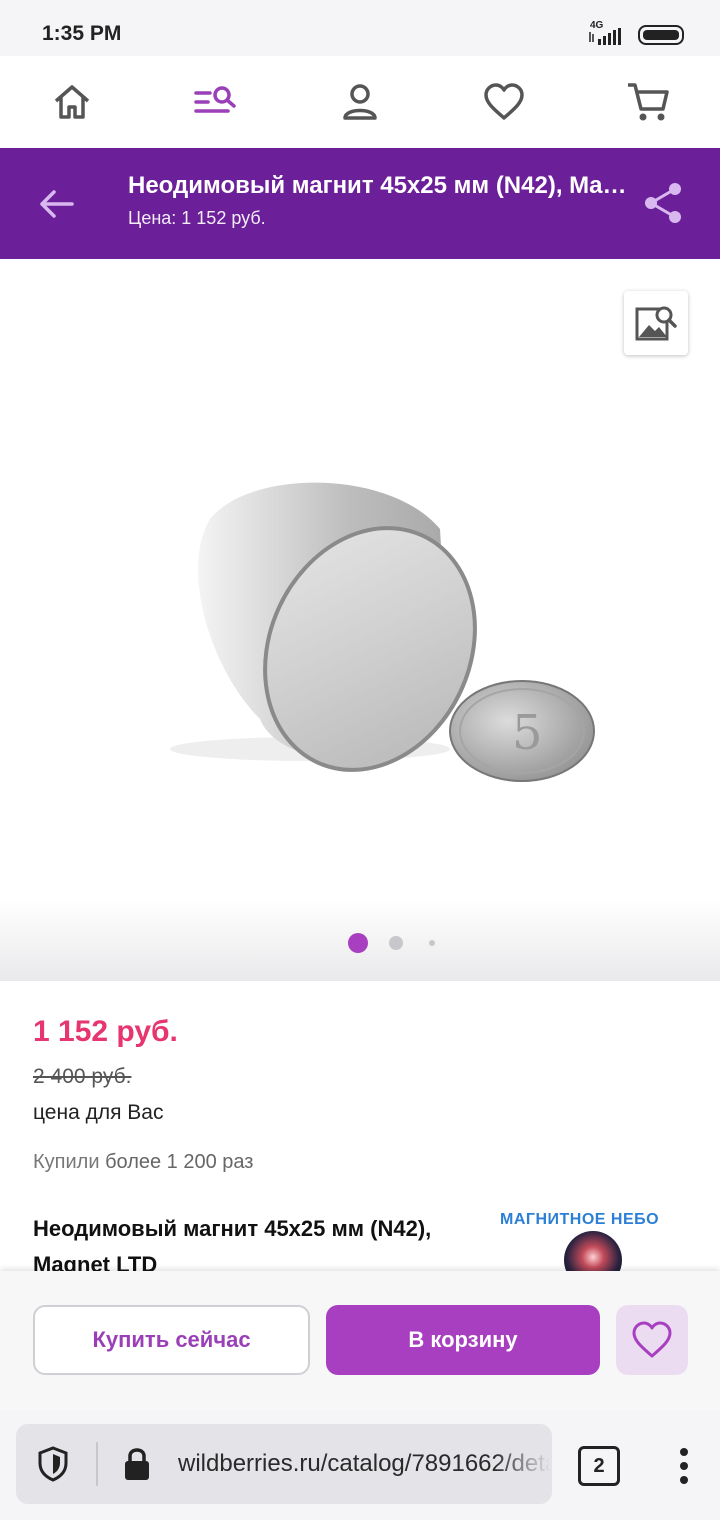 The height and width of the screenshot is (1520, 720). Describe the element at coordinates (216, 102) in the screenshot. I see `catalog-search-icon` at that location.